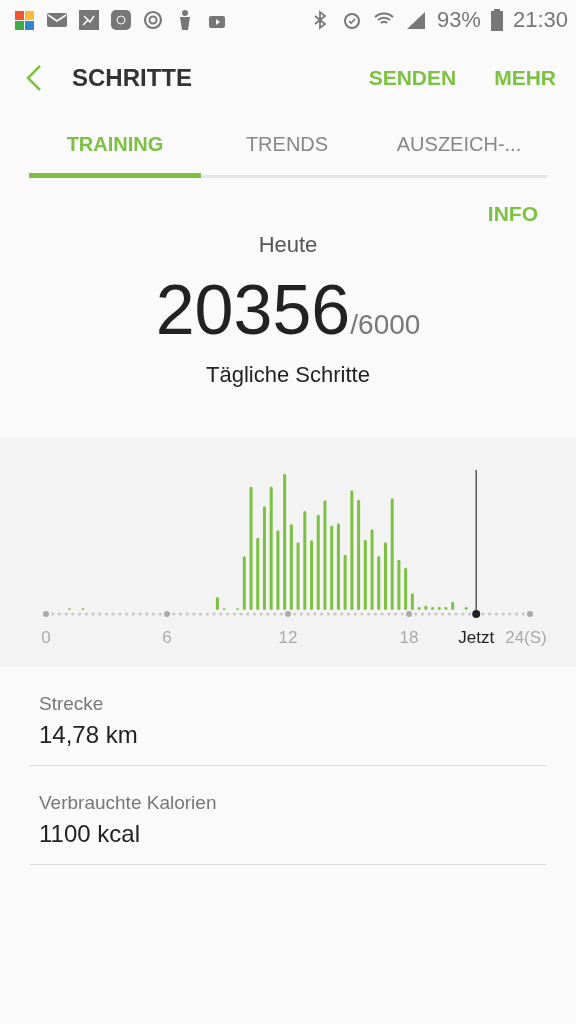 Image resolution: width=576 pixels, height=1024 pixels. I want to click on axis-label: 6, so click(167, 637).